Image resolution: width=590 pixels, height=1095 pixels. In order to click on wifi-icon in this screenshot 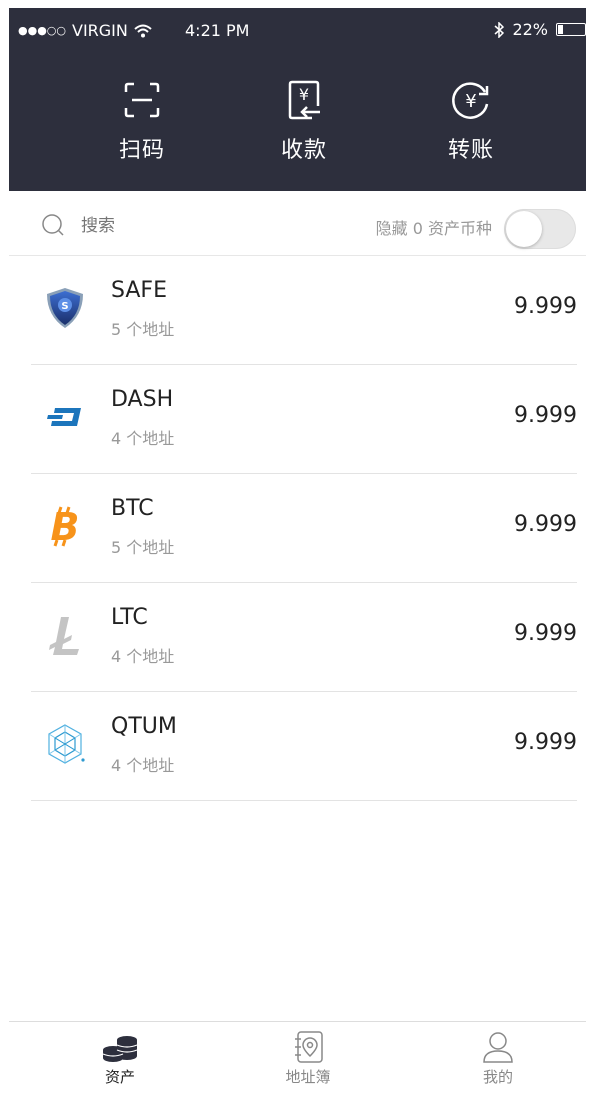, I will do `click(143, 30)`.